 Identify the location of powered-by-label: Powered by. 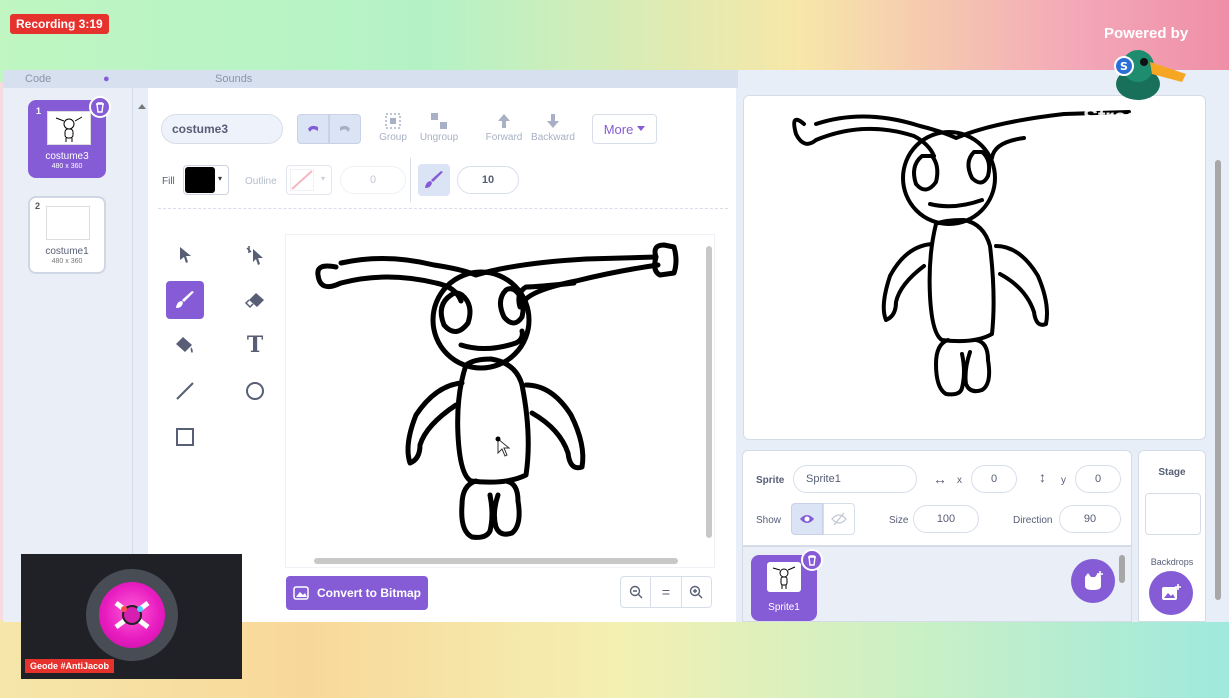
(1146, 33).